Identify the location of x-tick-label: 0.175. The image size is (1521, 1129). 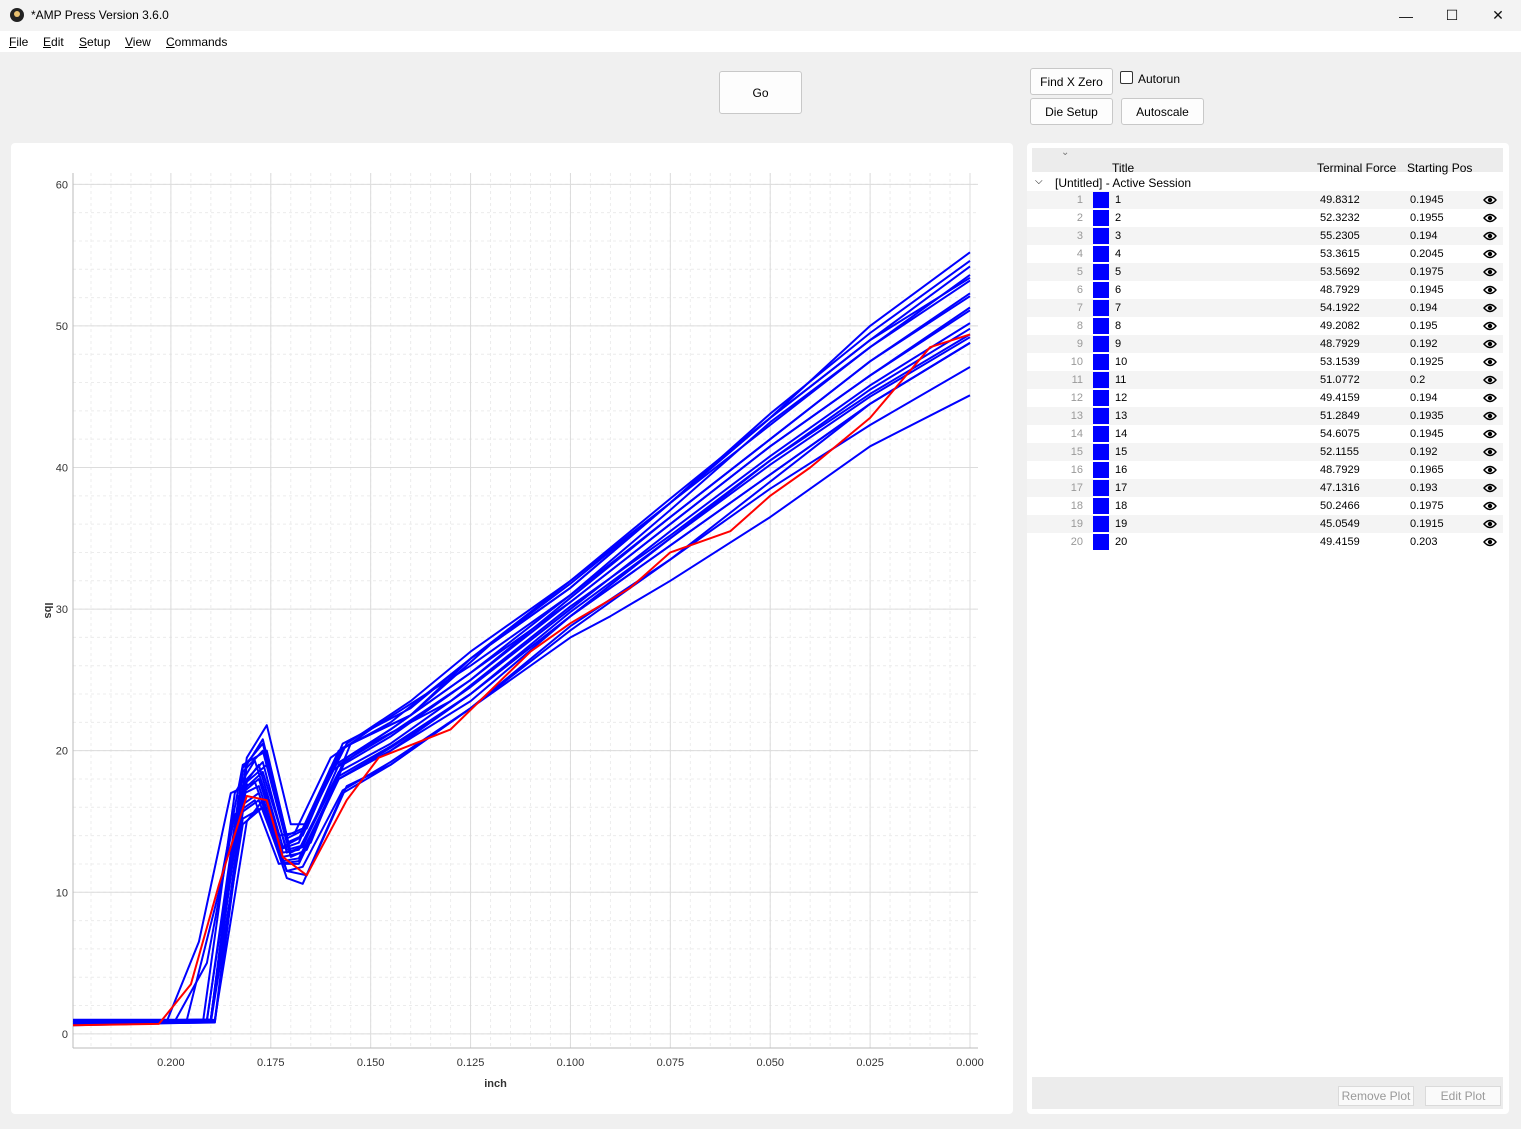
(271, 1063).